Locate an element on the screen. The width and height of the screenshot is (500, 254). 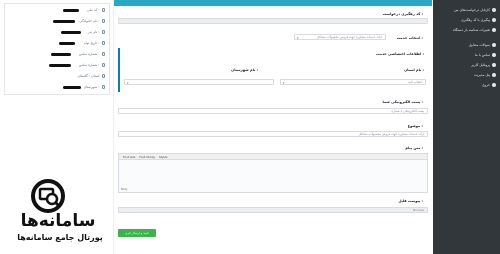
sidebar-item-label: تماس با ما is located at coordinates (482, 55).